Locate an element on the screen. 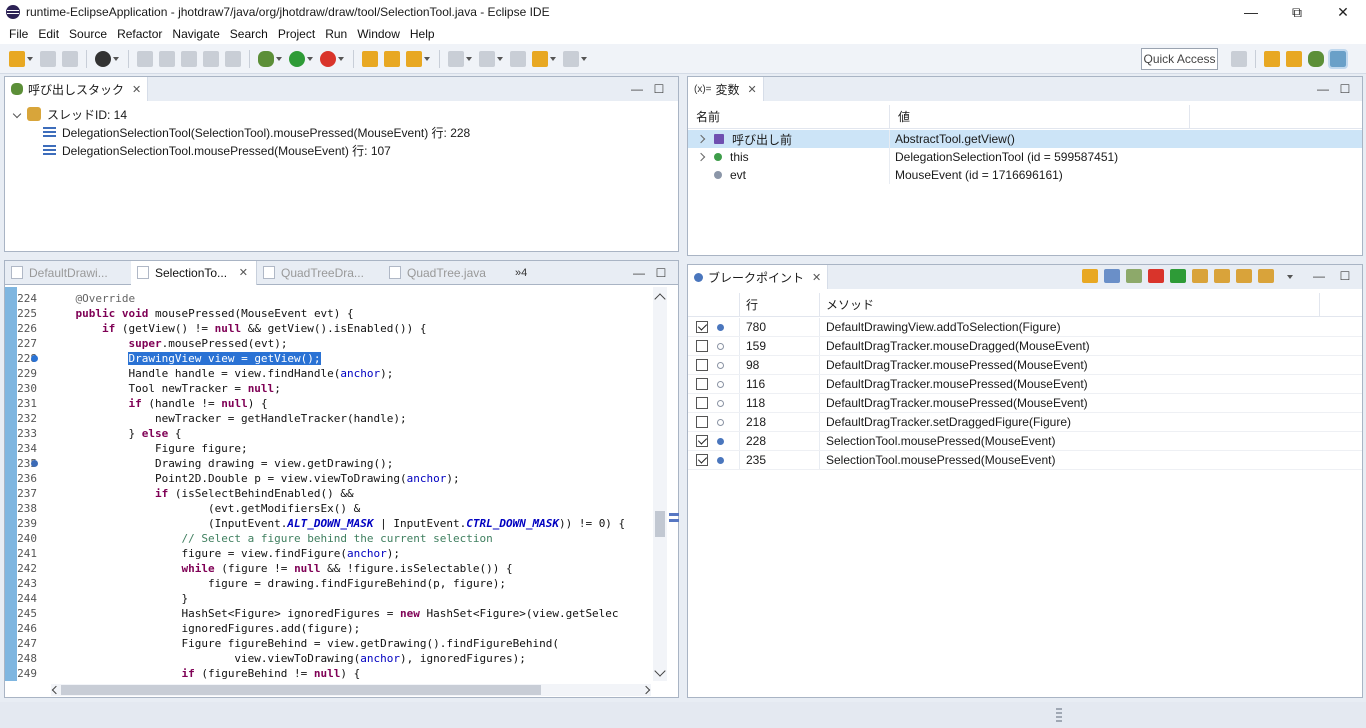 Image resolution: width=1366 pixels, height=728 pixels. menu-file: File is located at coordinates (18, 34).